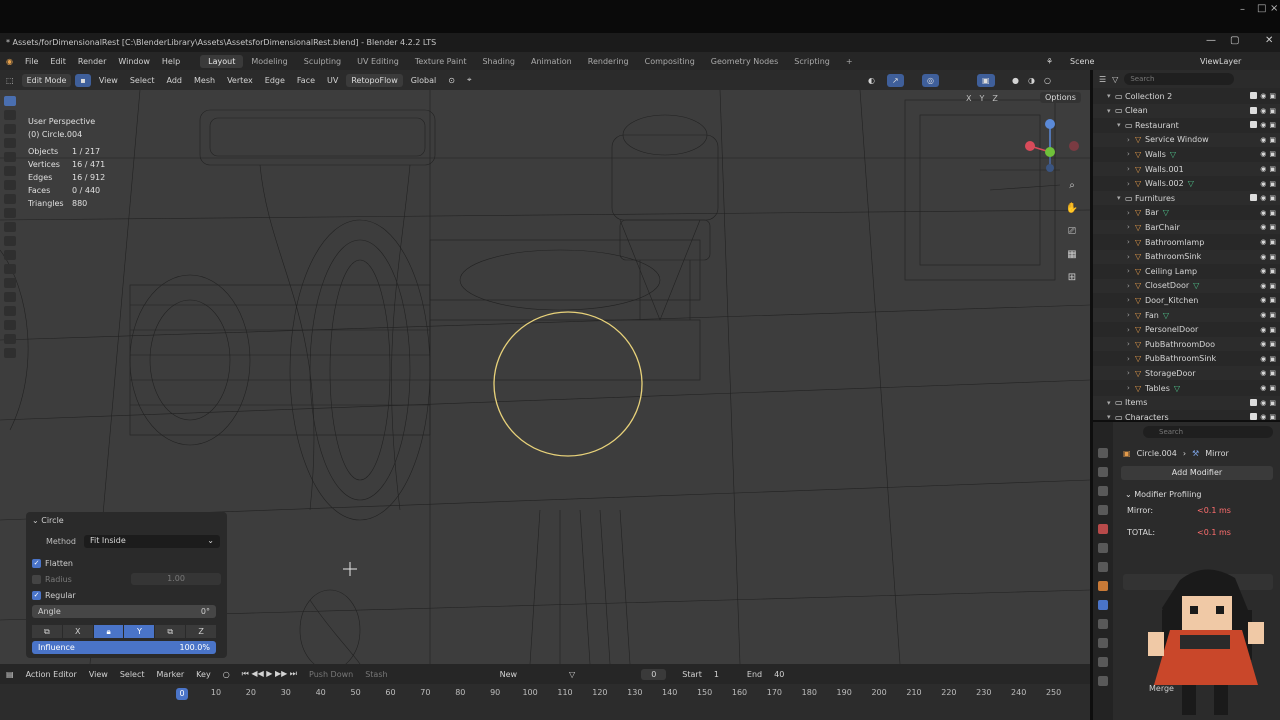 The height and width of the screenshot is (720, 1280). I want to click on physics-tab-icon, so click(1103, 643).